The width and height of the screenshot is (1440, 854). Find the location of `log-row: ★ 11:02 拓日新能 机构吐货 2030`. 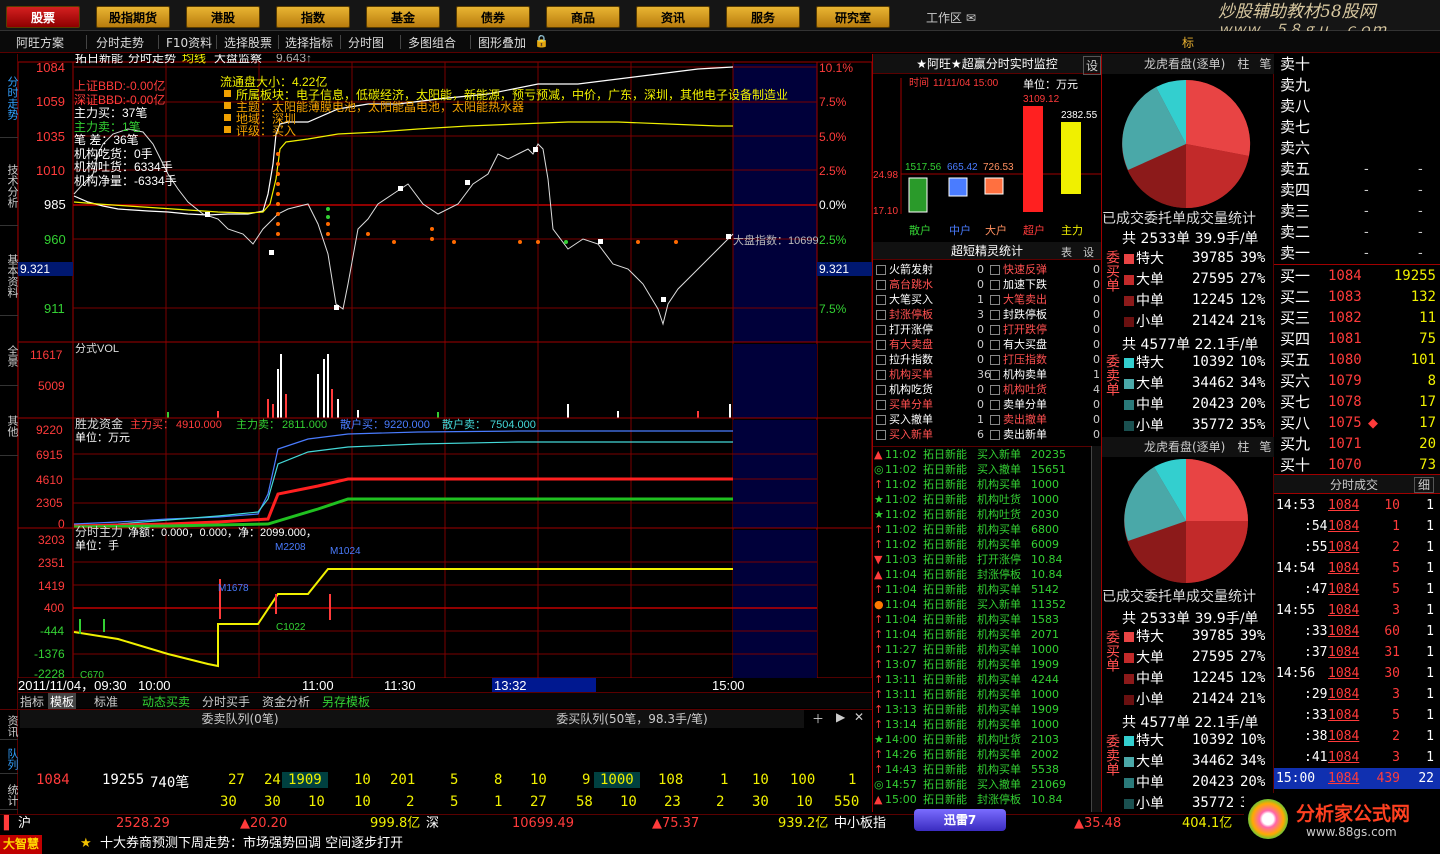

log-row: ★ 11:02 拓日新能 机构吐货 2030 is located at coordinates (987, 514).